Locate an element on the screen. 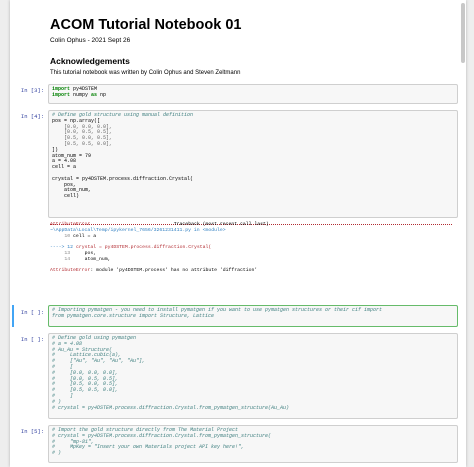  code-text: np is located at coordinates (102, 94).